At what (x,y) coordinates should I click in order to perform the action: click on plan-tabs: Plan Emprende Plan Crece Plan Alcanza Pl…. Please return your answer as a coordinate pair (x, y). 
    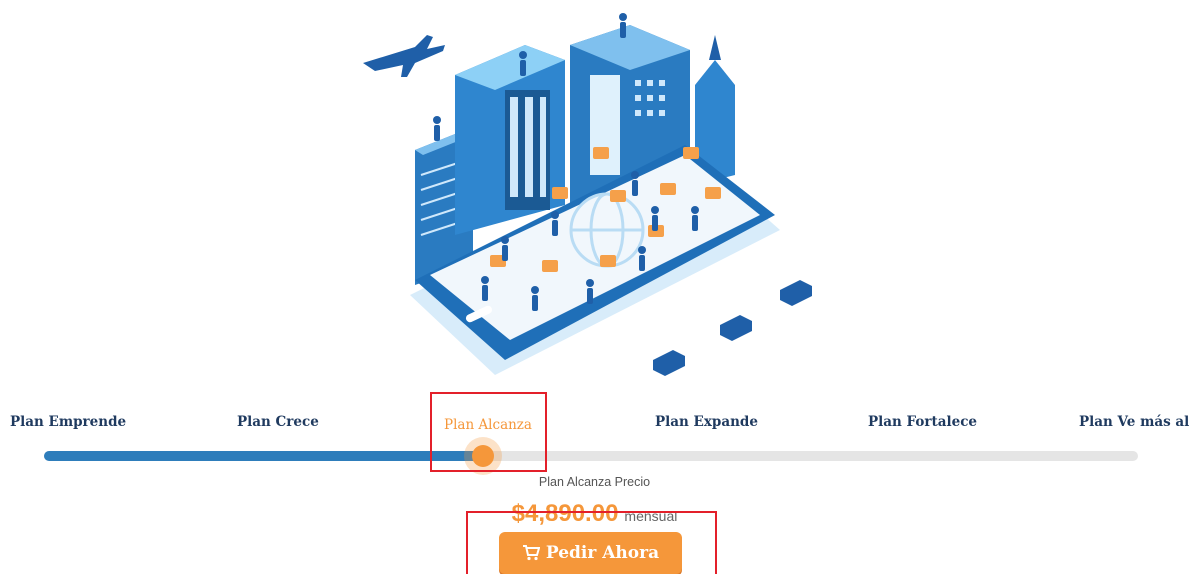
    Looking at the image, I should click on (594, 426).